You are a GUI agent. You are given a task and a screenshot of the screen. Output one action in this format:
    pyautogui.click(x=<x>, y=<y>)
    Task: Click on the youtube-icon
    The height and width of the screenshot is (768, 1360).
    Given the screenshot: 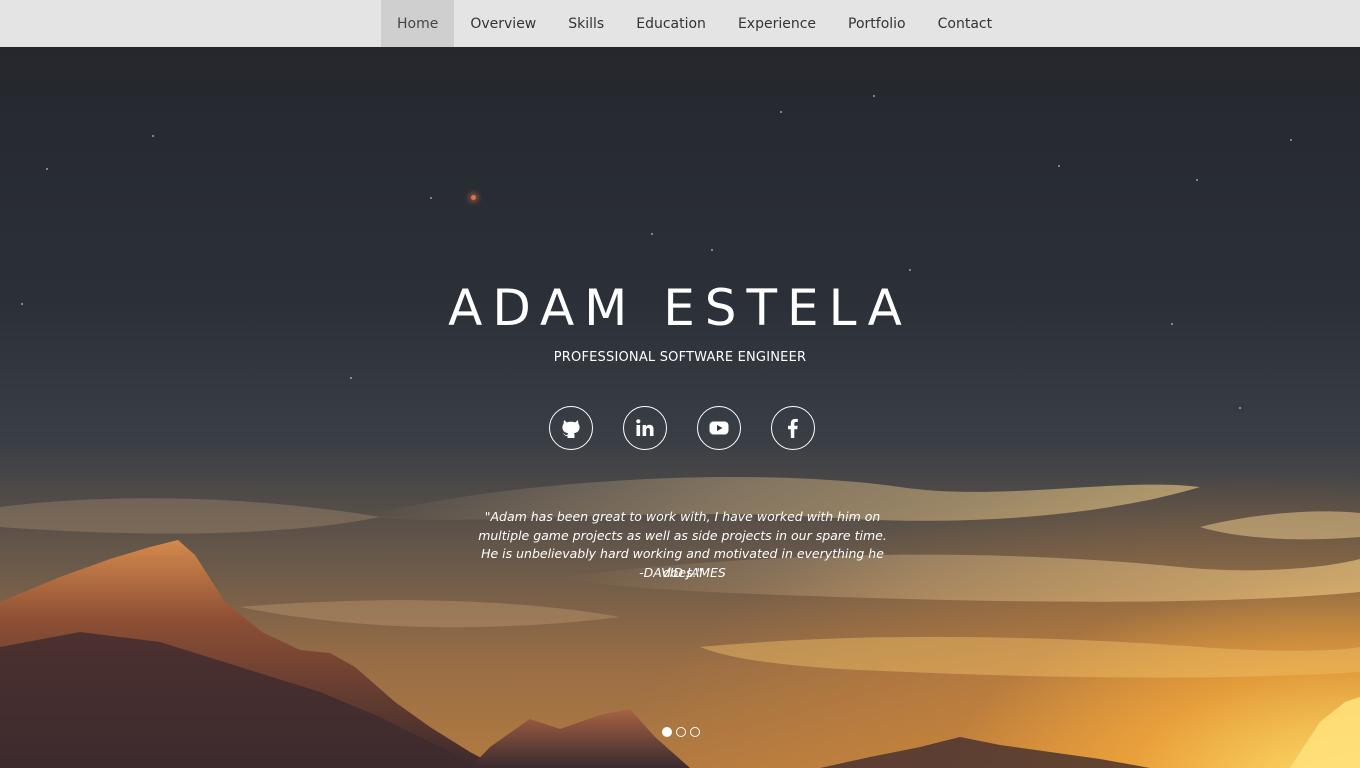 What is the action you would take?
    pyautogui.click(x=719, y=428)
    